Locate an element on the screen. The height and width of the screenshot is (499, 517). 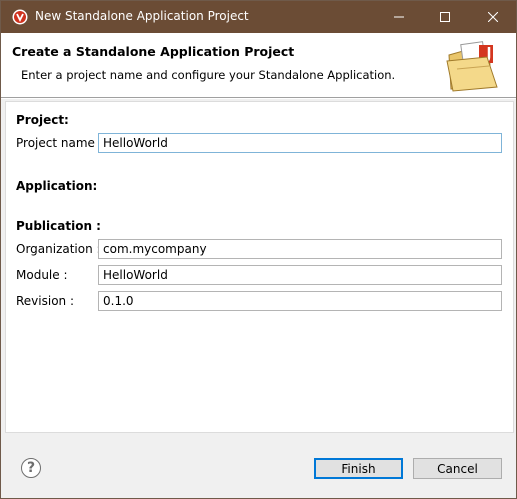
cancel-button: Cancel is located at coordinates (457, 468).